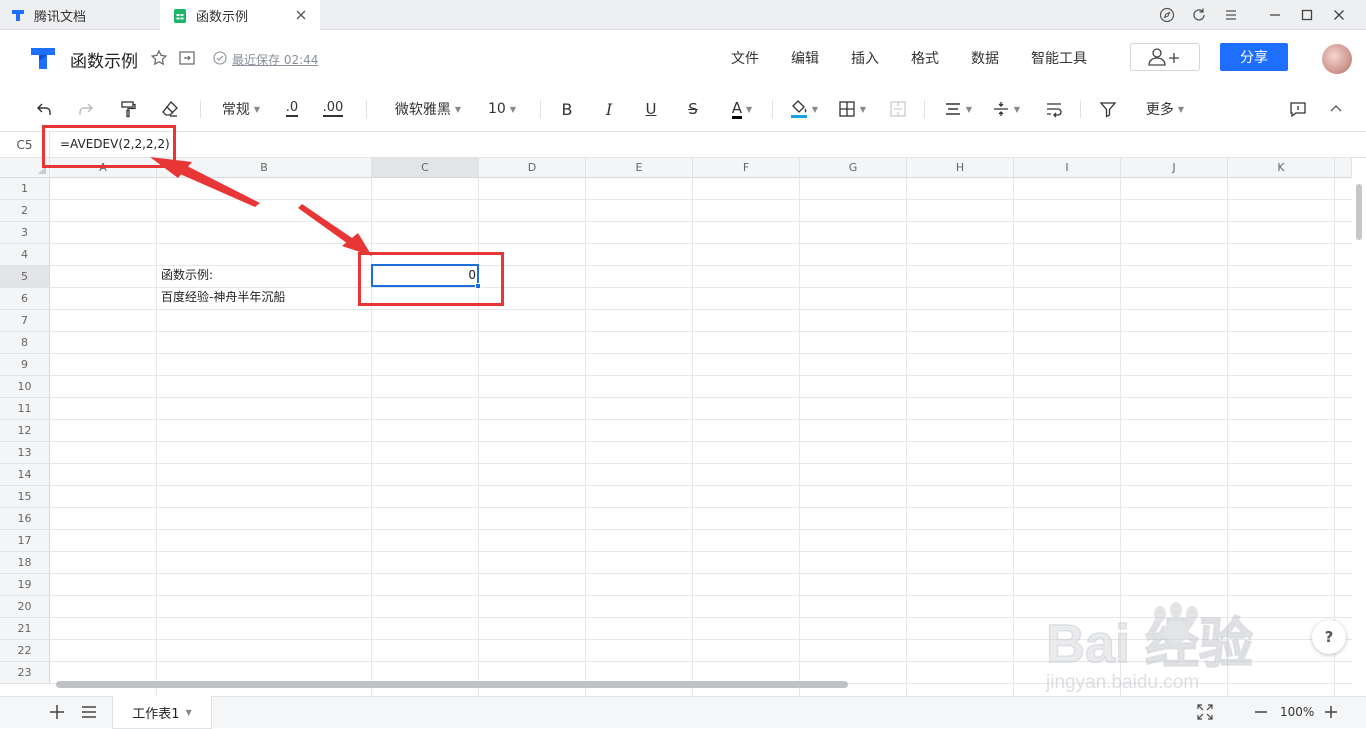 Image resolution: width=1366 pixels, height=729 pixels. Describe the element at coordinates (452, 684) in the screenshot. I see `horizontal-scroll-thumb` at that location.